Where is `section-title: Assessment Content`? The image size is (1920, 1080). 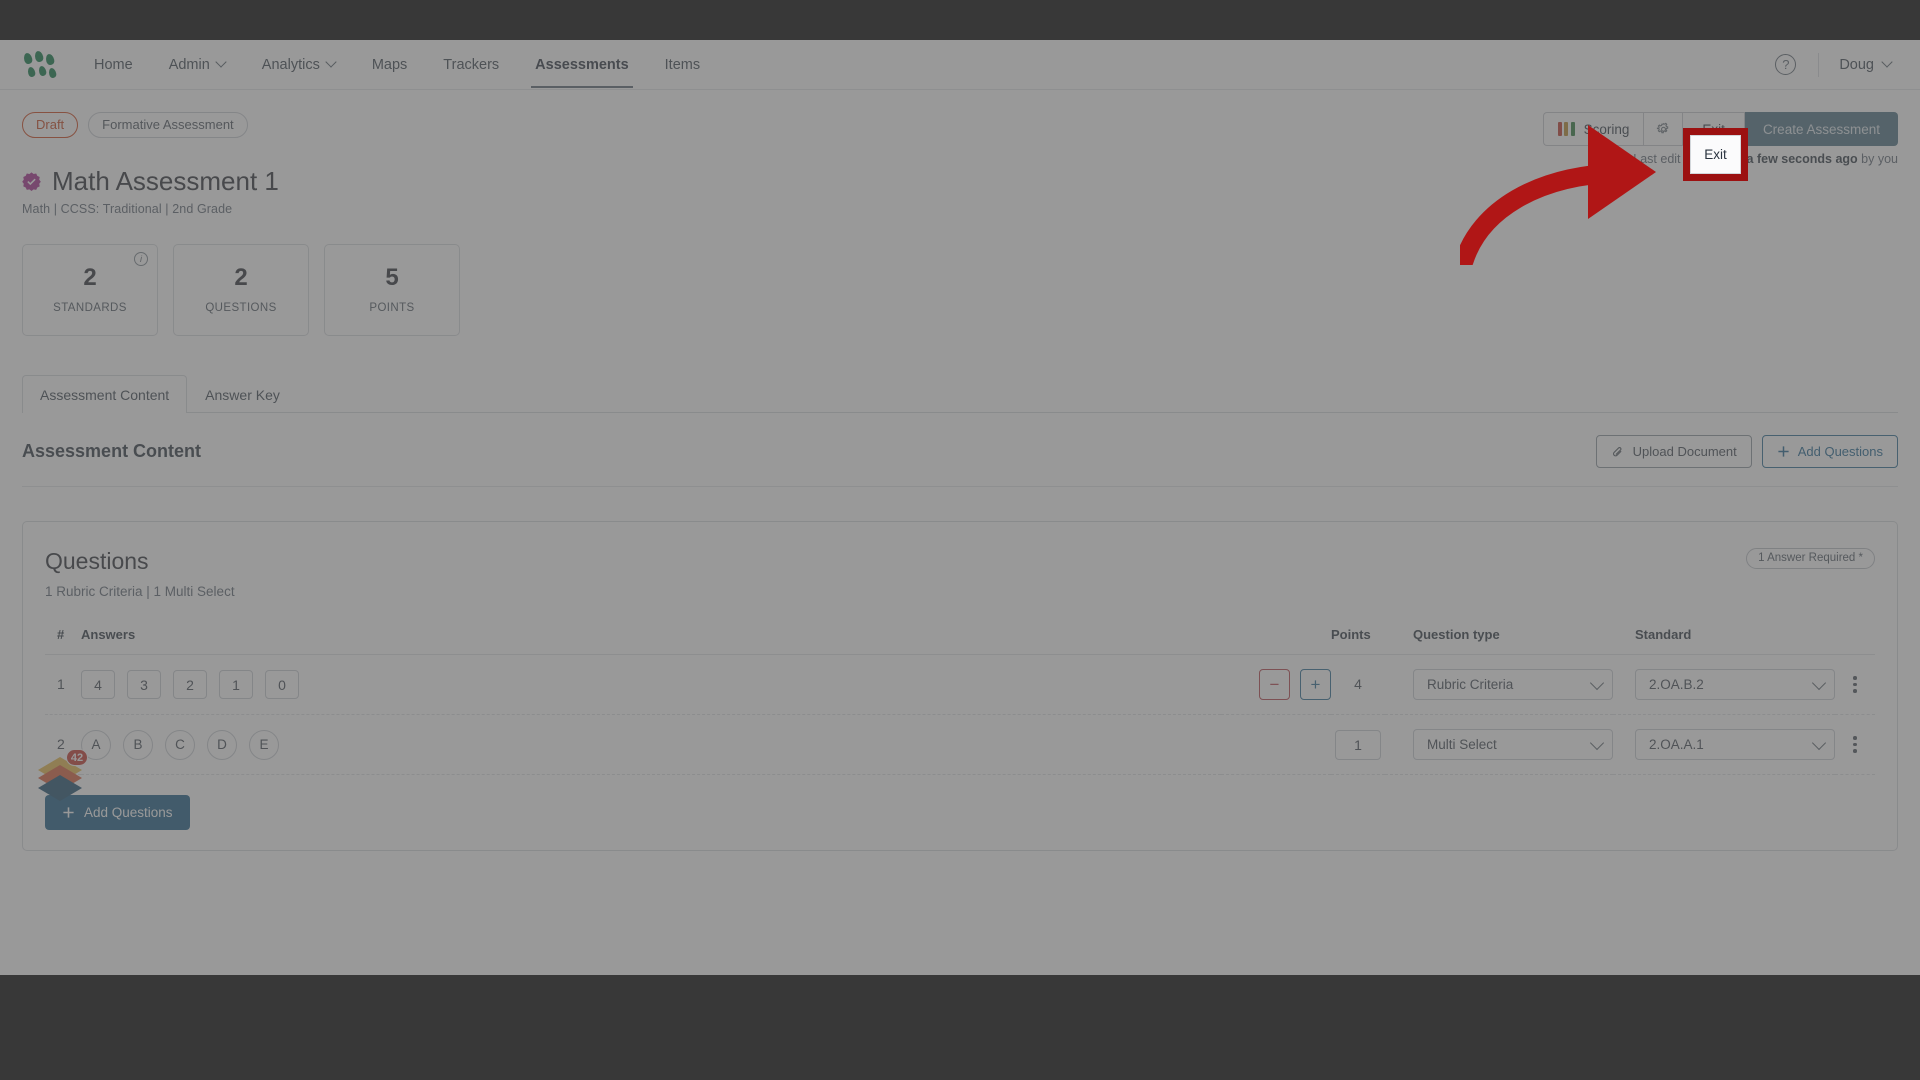 section-title: Assessment Content is located at coordinates (112, 451).